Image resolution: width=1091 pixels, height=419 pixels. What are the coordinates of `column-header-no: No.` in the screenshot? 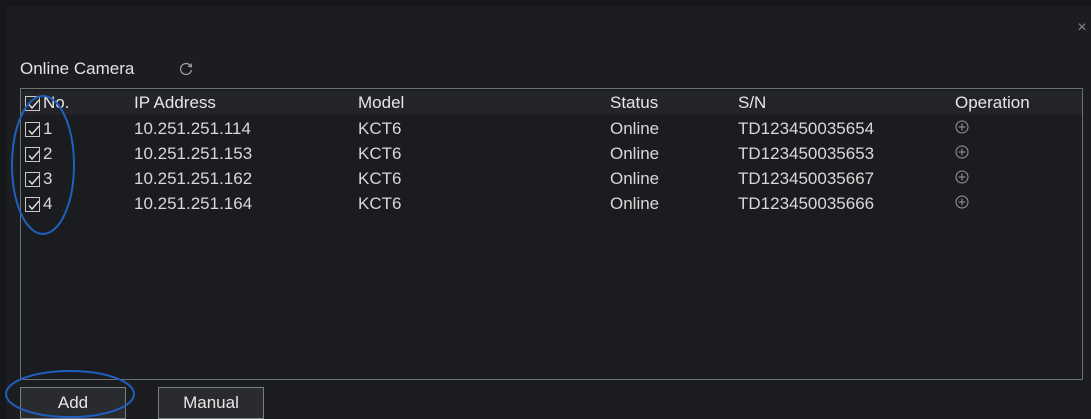 It's located at (56, 102).